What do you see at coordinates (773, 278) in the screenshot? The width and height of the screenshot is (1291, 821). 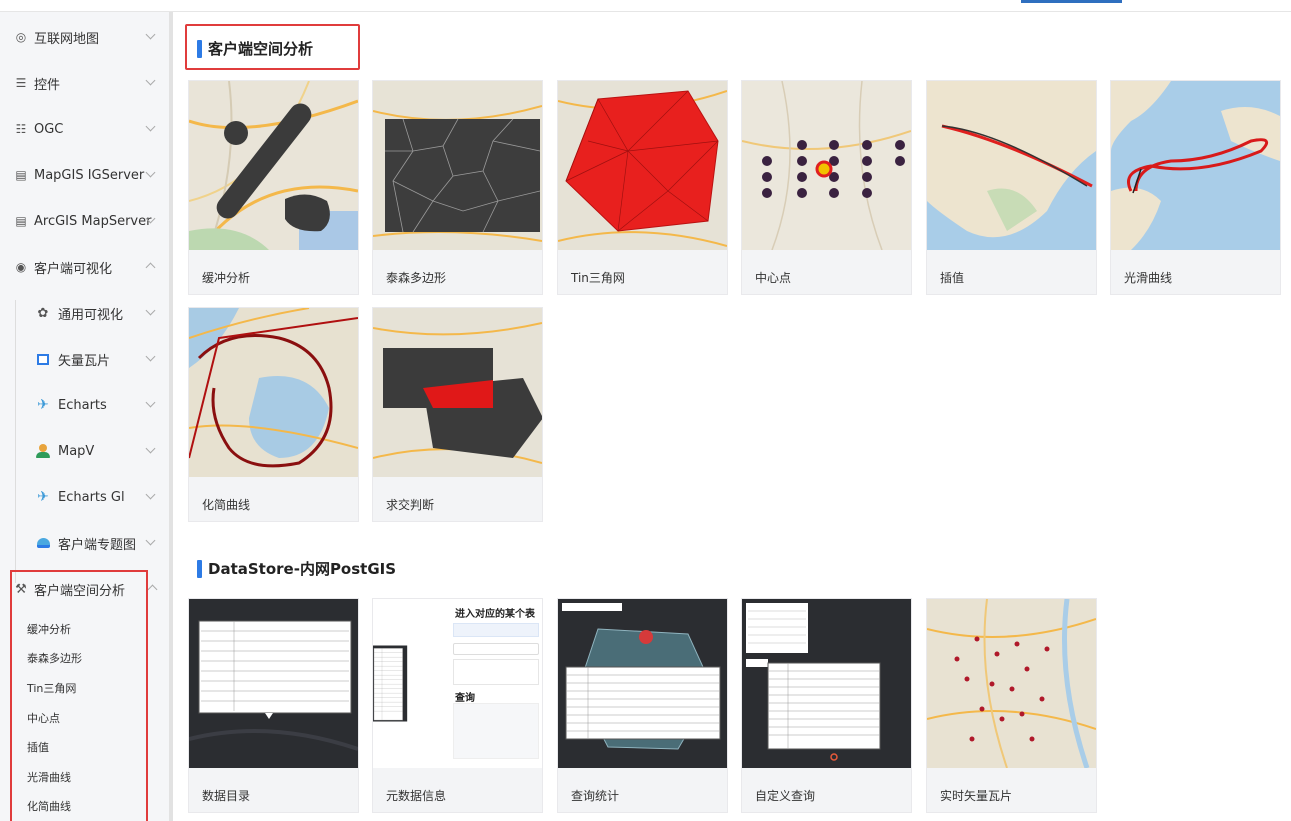 I see `card-label: 中心点` at bounding box center [773, 278].